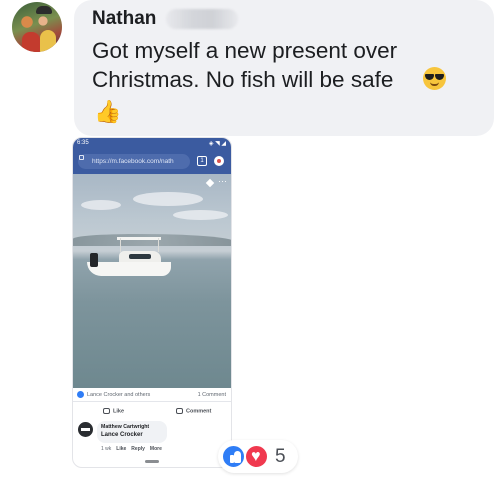 Image resolution: width=502 pixels, height=477 pixels. I want to click on boat-window, so click(140, 256).